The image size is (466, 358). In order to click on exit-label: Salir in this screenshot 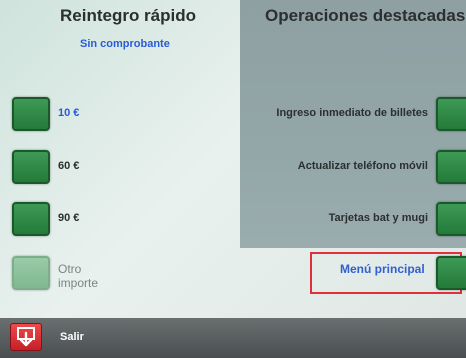, I will do `click(72, 337)`.